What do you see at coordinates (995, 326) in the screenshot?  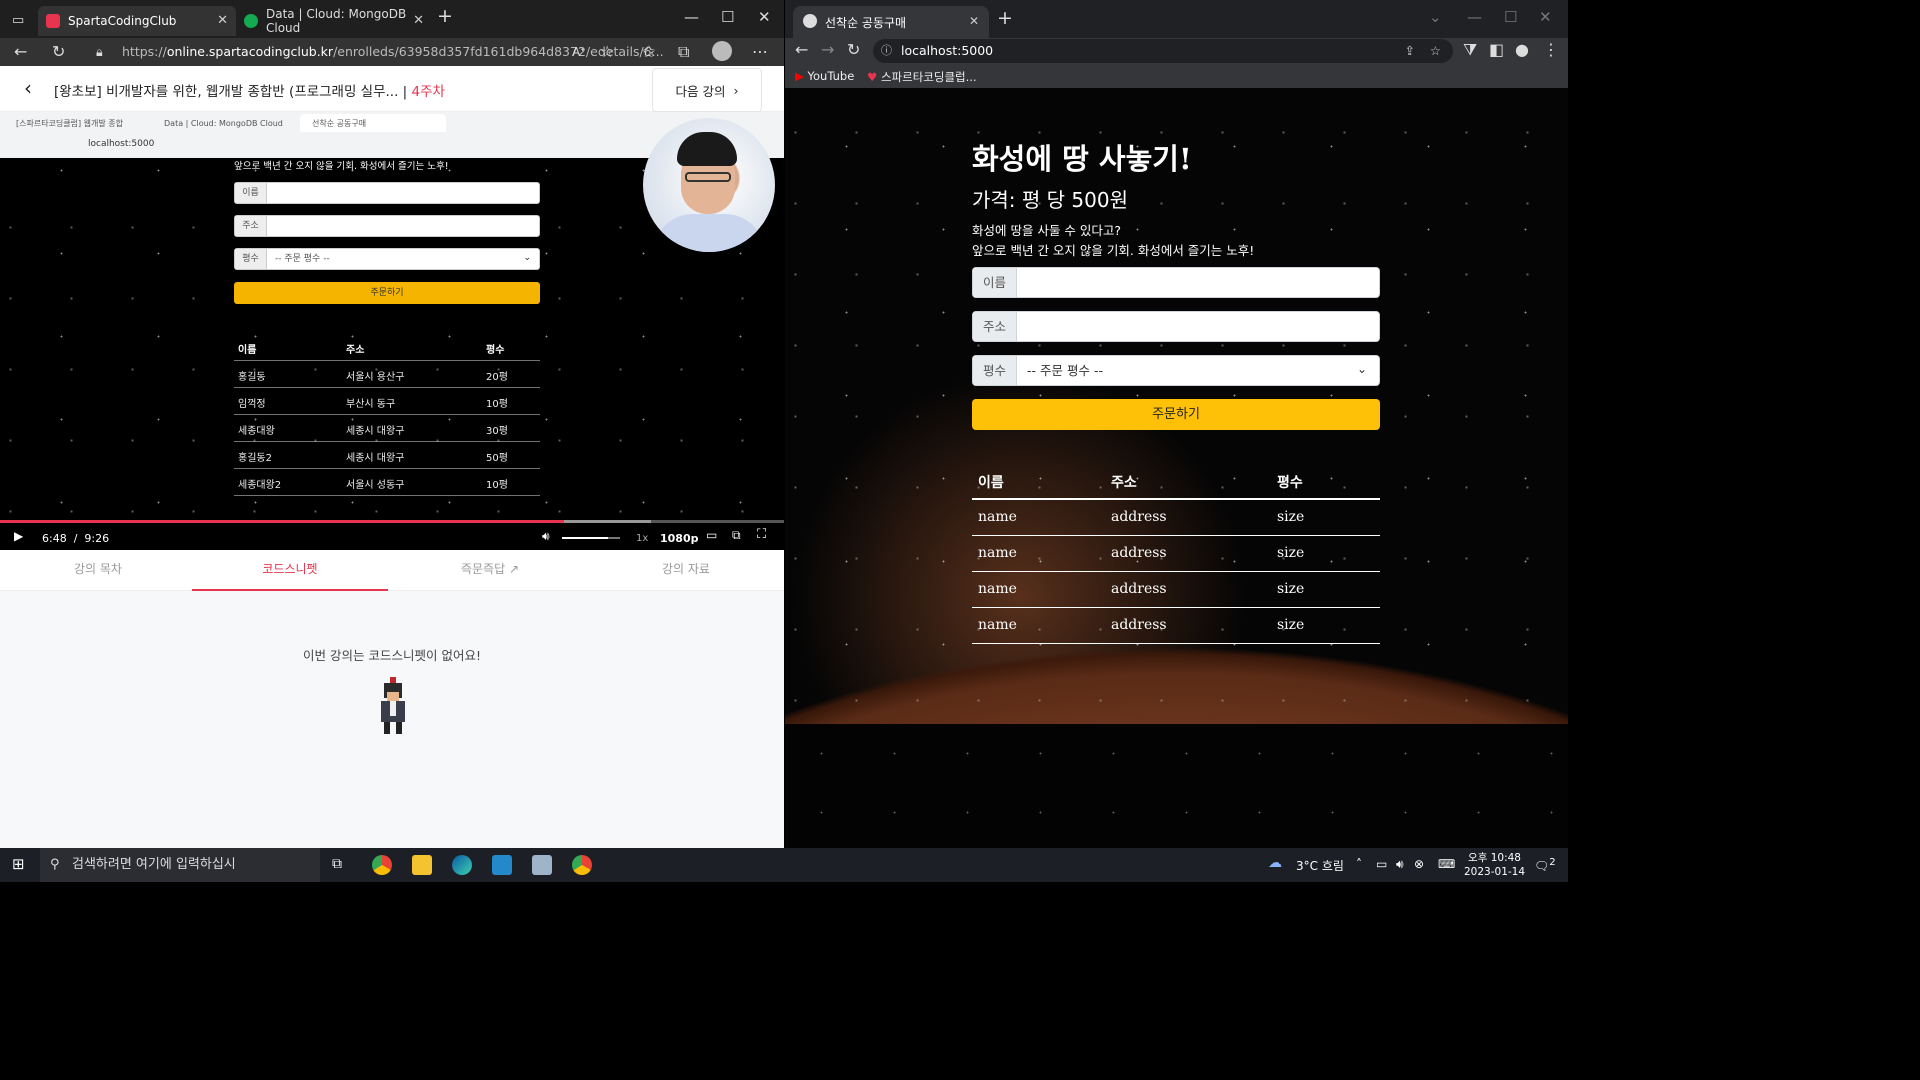 I see `address-label: 주소` at bounding box center [995, 326].